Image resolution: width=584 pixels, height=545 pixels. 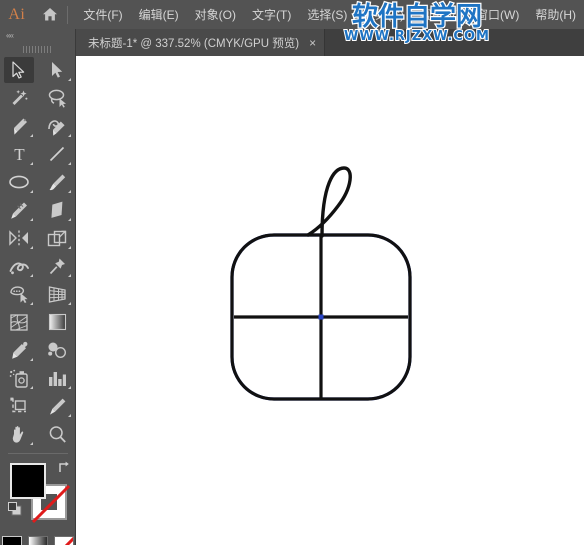 I want to click on symbol-sprayer-tool, so click(x=19, y=378).